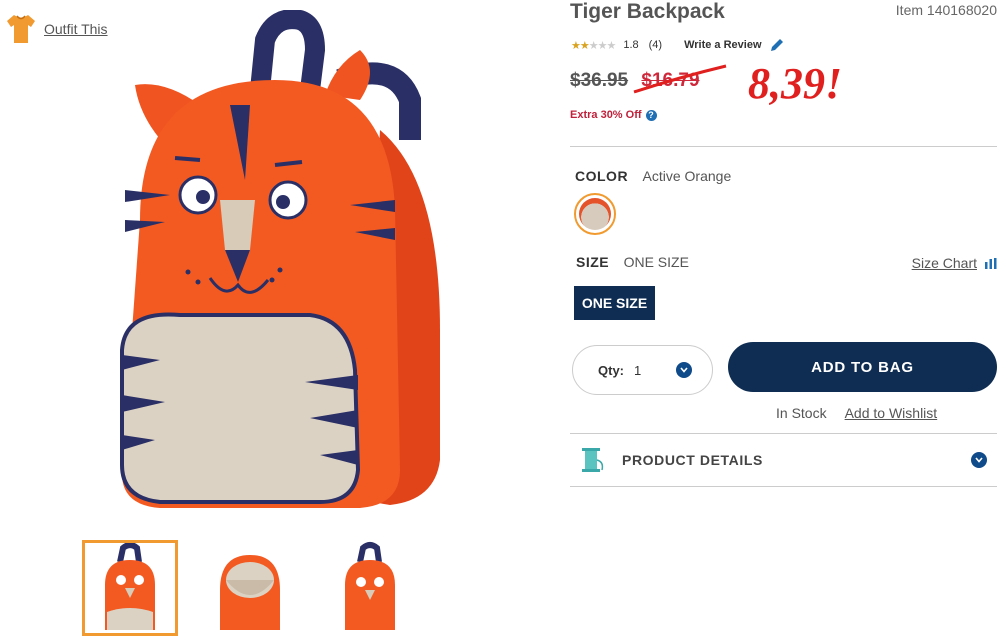 This screenshot has width=1003, height=636. What do you see at coordinates (891, 413) in the screenshot?
I see `add-to-wishlist-link: Add to Wishlist` at bounding box center [891, 413].